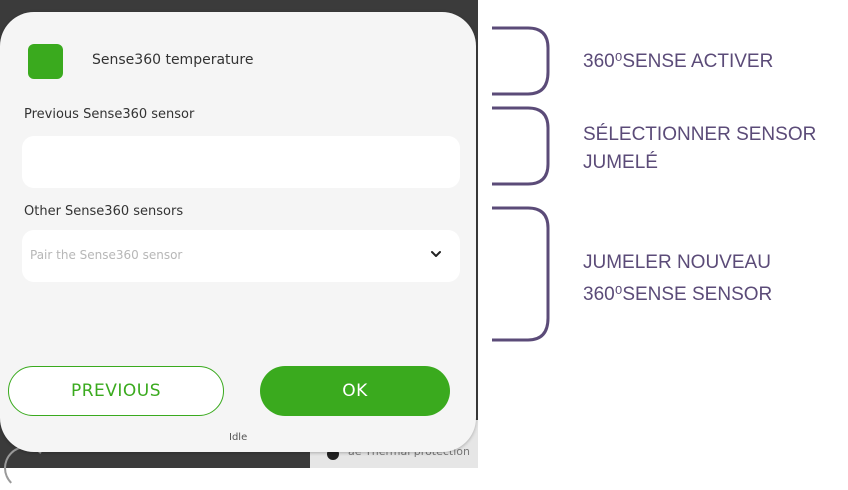 The height and width of the screenshot is (490, 848). I want to click on ok-button: OK, so click(355, 391).